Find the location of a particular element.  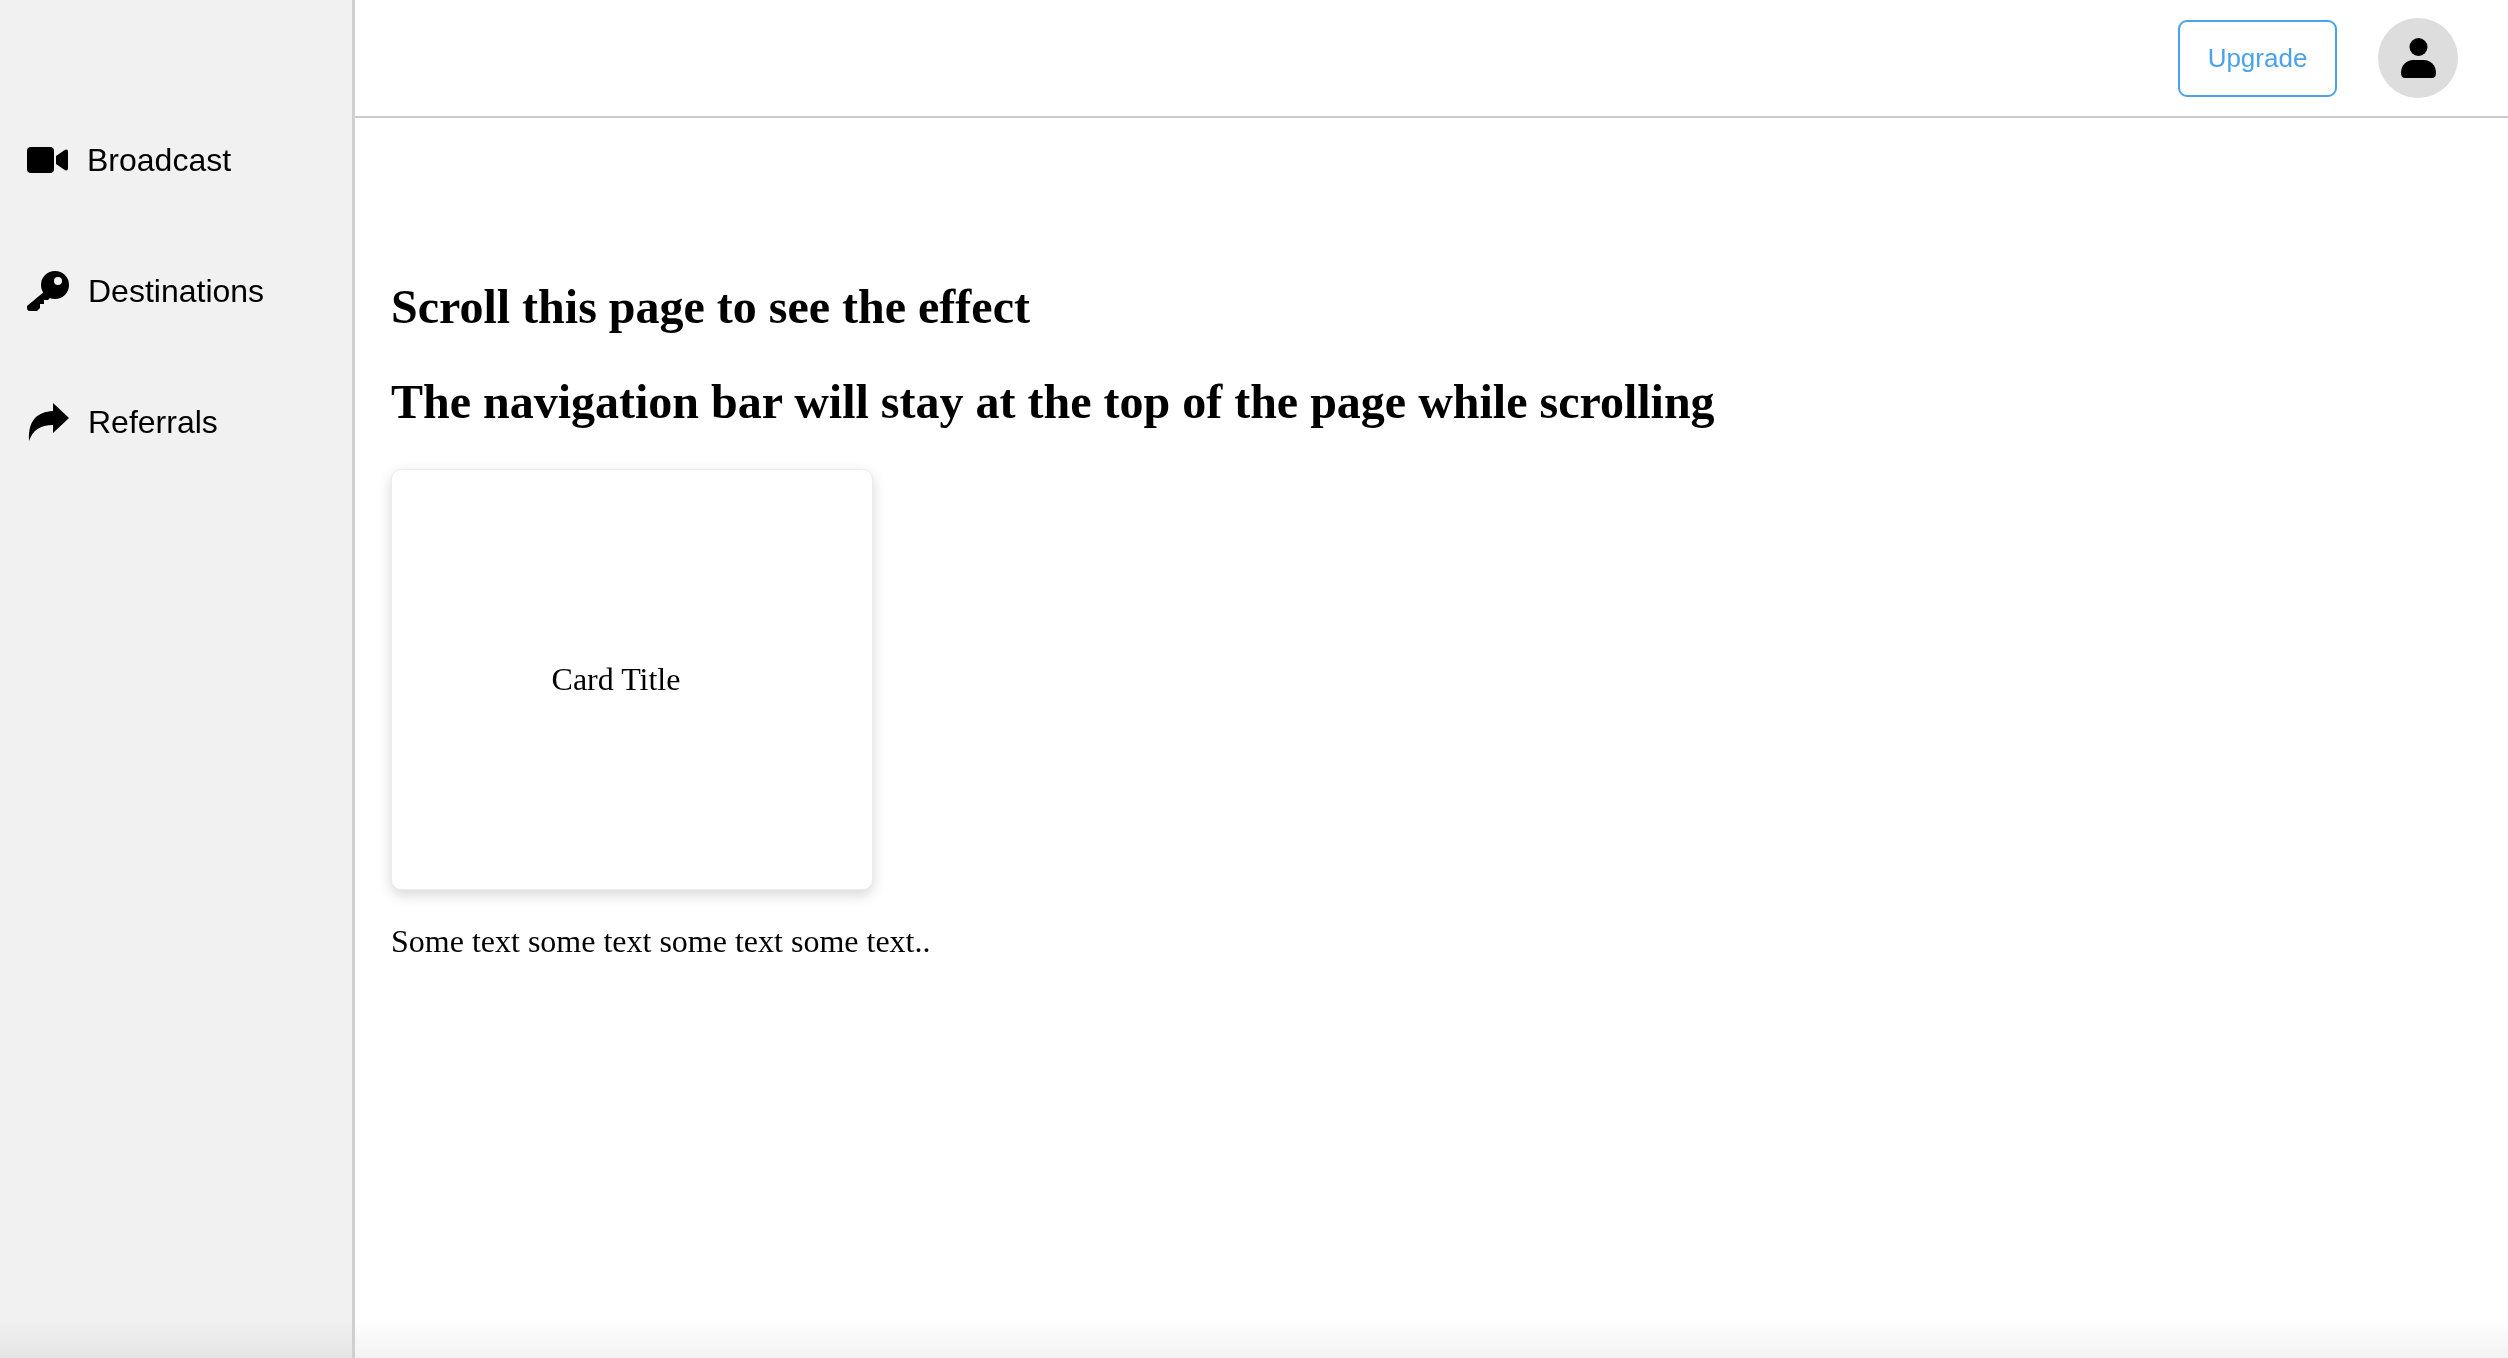

sidebar-link: Destinations is located at coordinates (146, 291).